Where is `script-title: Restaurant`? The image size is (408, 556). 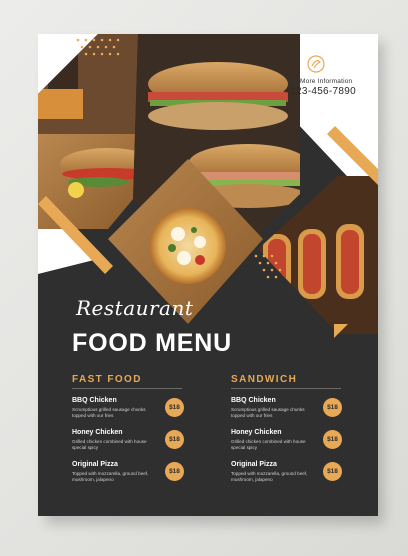
script-title: Restaurant is located at coordinates (135, 308).